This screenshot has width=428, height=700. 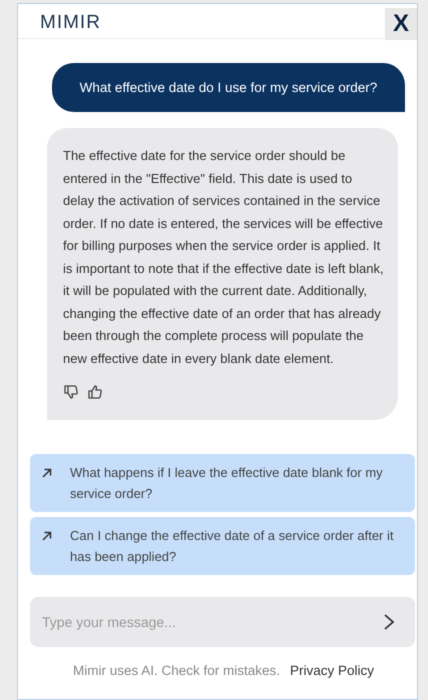 I want to click on logo: MIMIR, so click(x=70, y=23).